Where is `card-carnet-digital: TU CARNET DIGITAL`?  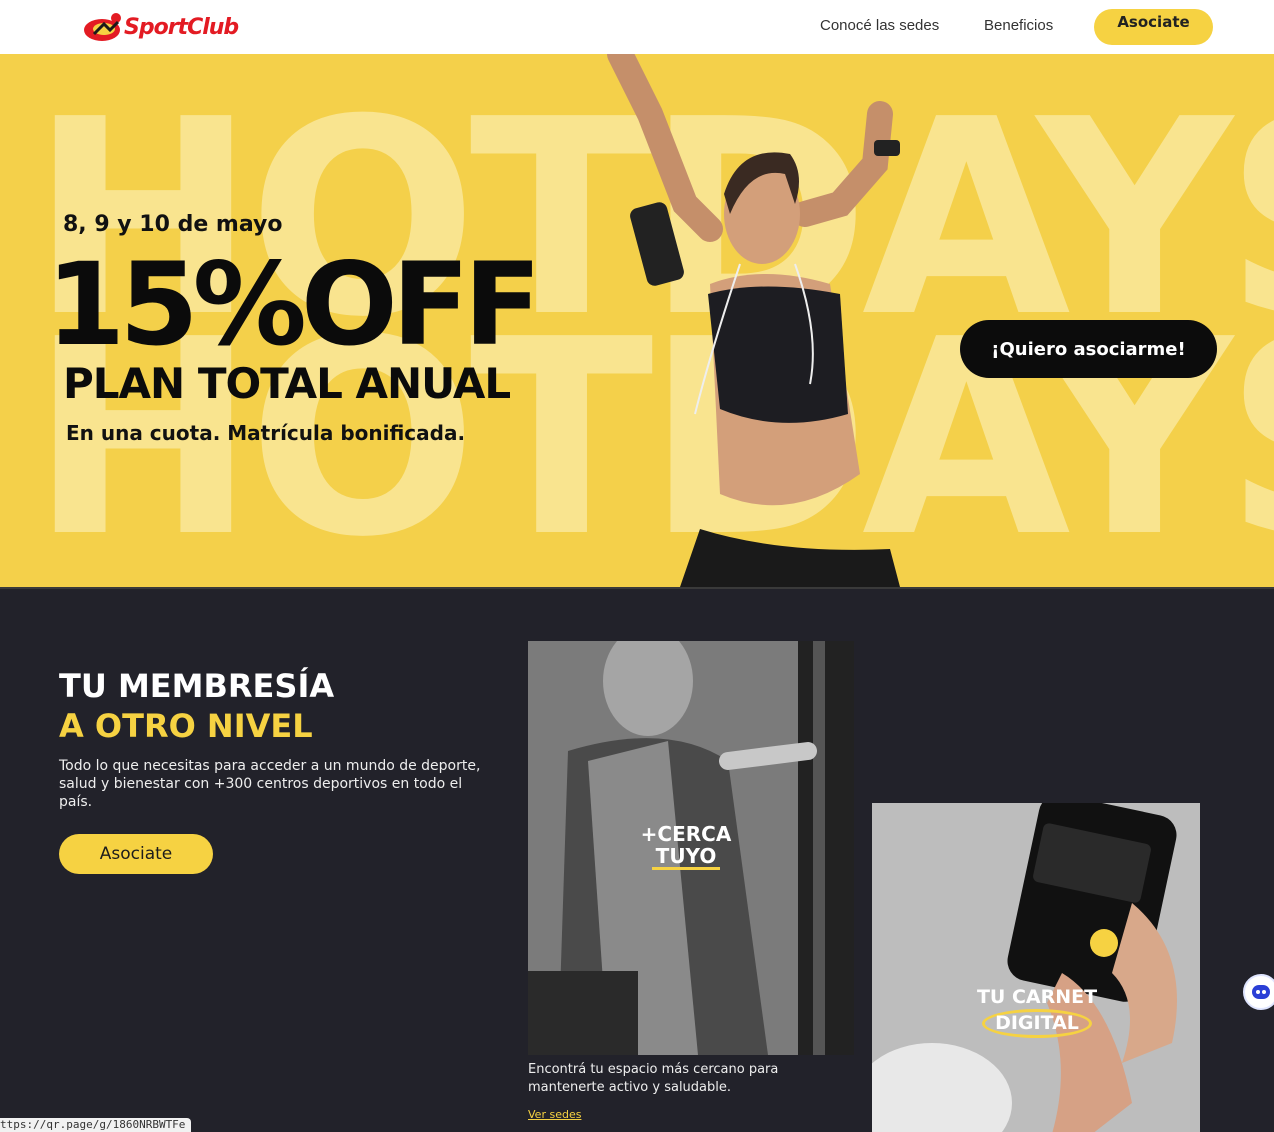 card-carnet-digital: TU CARNET DIGITAL is located at coordinates (1036, 967).